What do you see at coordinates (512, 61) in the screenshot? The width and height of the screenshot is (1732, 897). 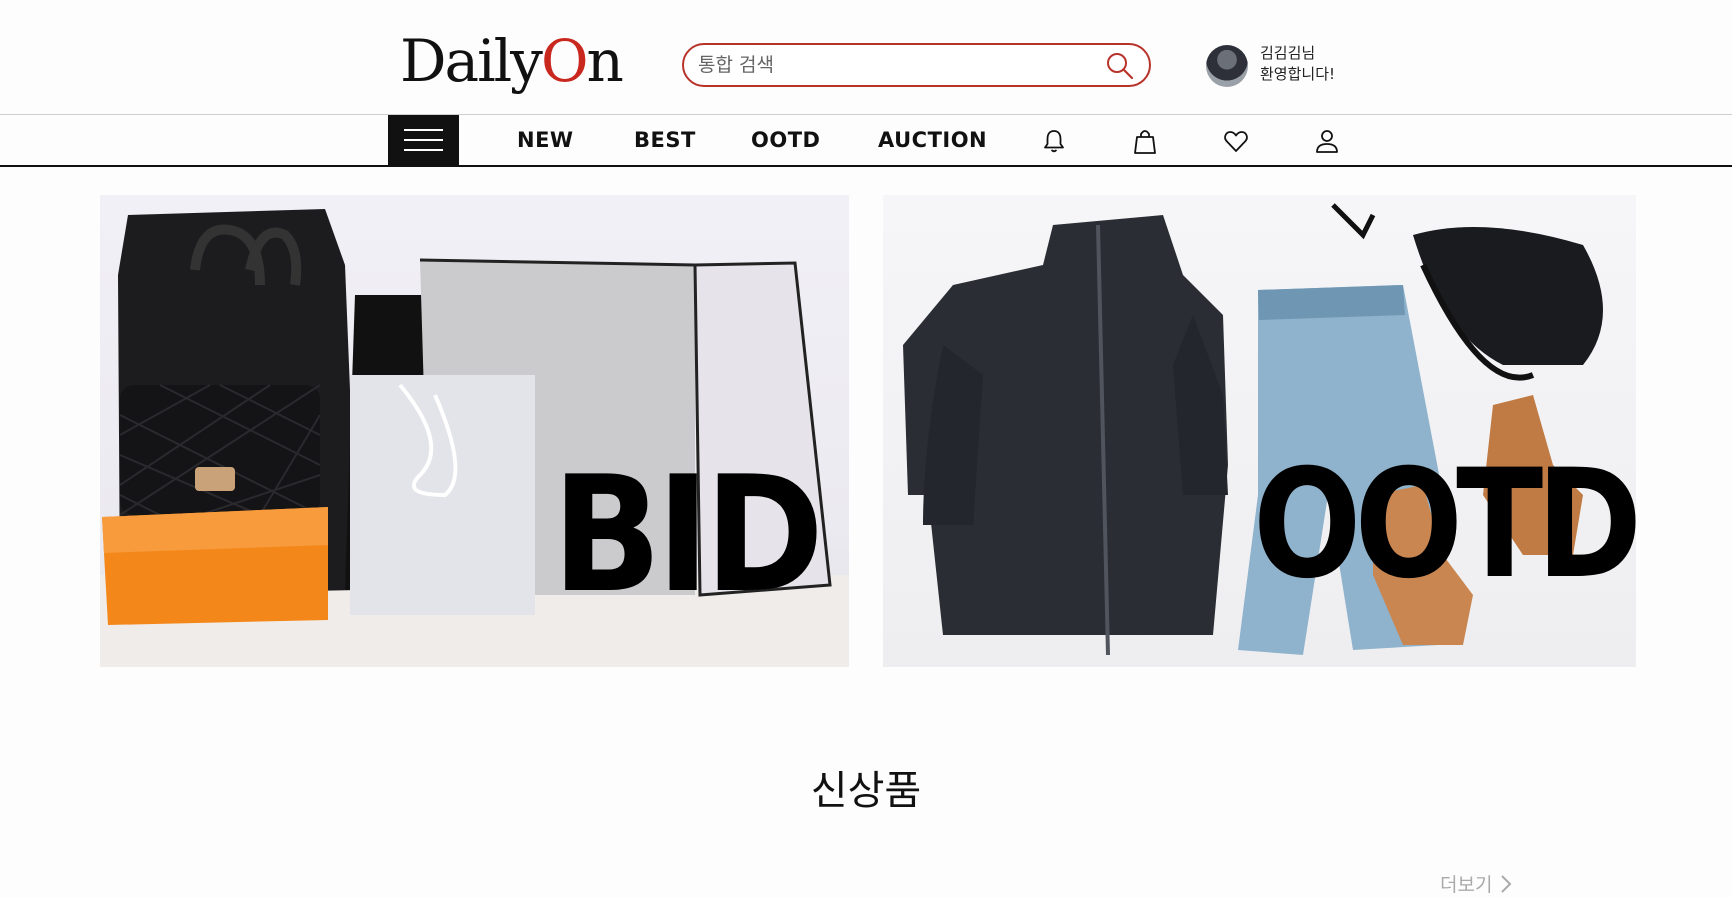 I see `logo: DailyOn` at bounding box center [512, 61].